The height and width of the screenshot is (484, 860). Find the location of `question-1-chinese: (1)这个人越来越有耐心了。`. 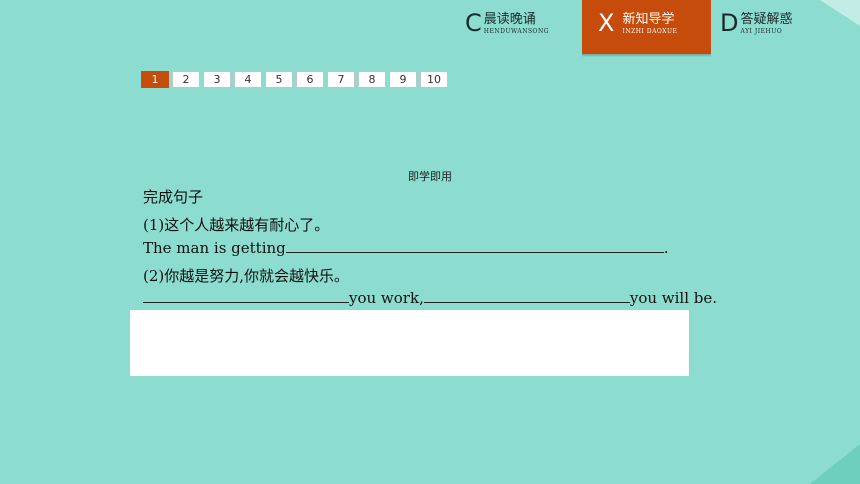

question-1-chinese: (1)这个人越来越有耐心了。 is located at coordinates (236, 225).